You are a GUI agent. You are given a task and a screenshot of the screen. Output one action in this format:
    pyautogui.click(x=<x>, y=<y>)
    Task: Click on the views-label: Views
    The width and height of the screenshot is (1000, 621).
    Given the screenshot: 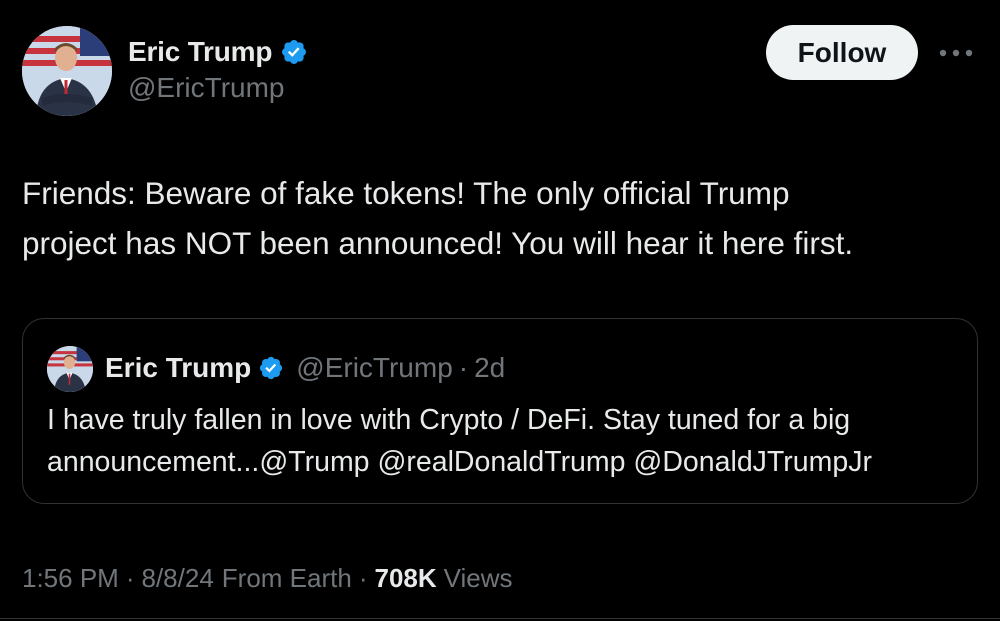 What is the action you would take?
    pyautogui.click(x=478, y=577)
    